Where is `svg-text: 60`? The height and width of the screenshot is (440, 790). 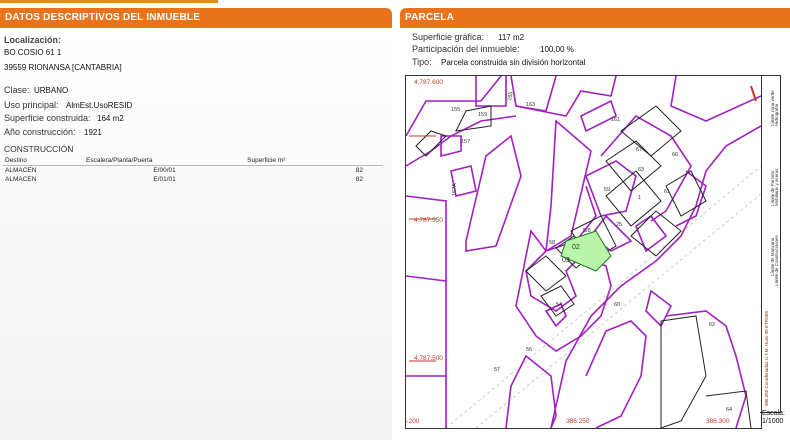
svg-text: 60 is located at coordinates (617, 305).